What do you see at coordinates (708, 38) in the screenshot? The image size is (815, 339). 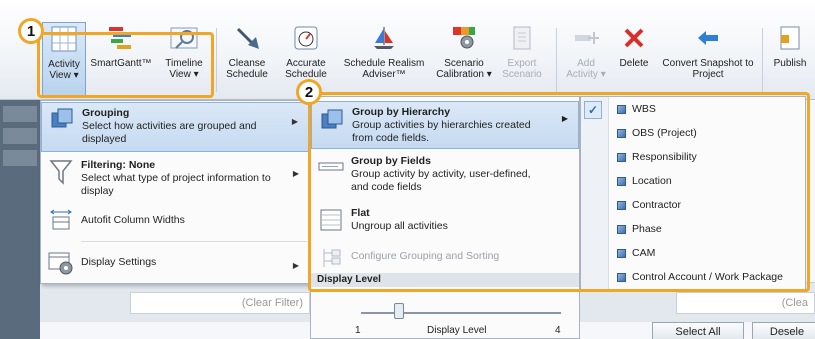 I see `convert-arrow-icon` at bounding box center [708, 38].